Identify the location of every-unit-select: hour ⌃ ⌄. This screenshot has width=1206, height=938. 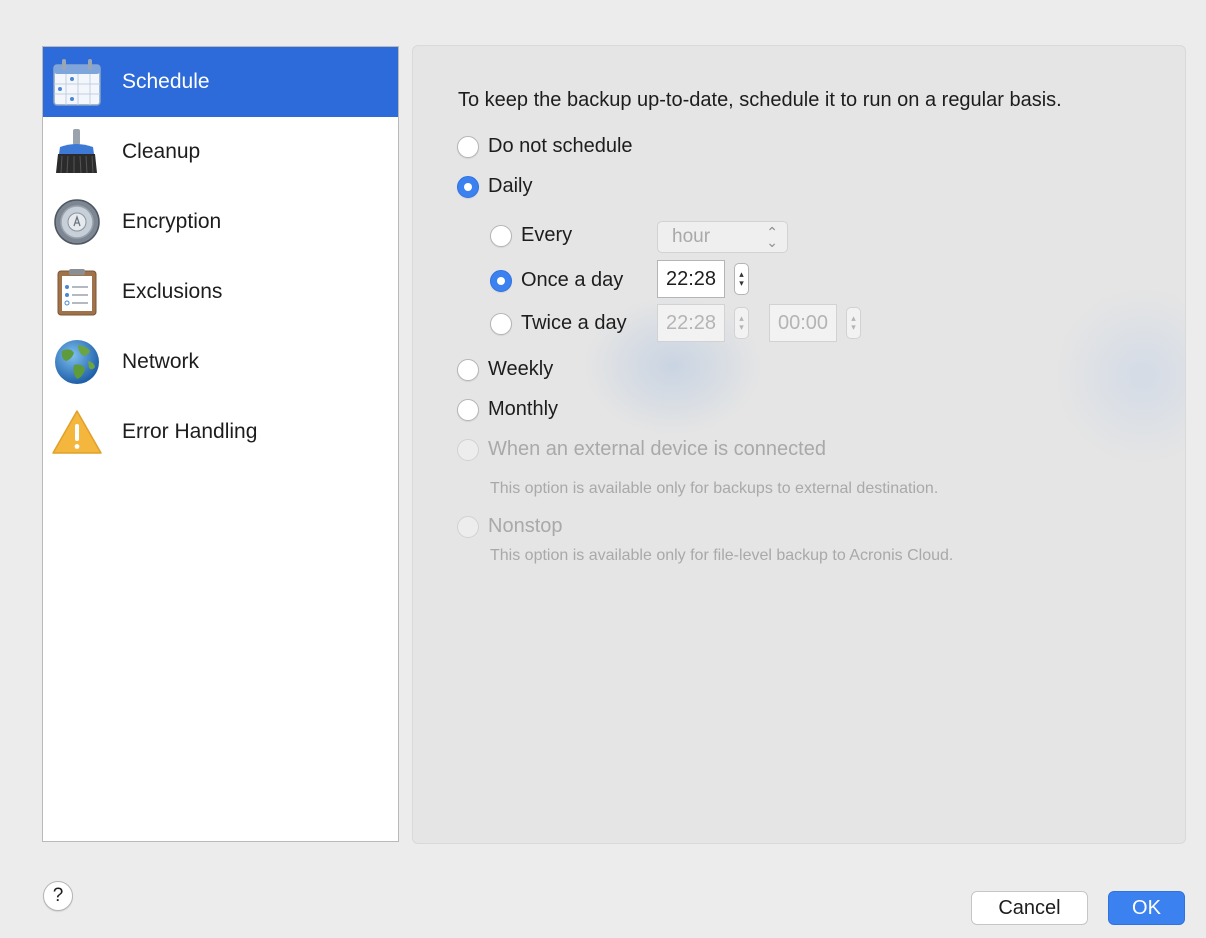
(722, 237).